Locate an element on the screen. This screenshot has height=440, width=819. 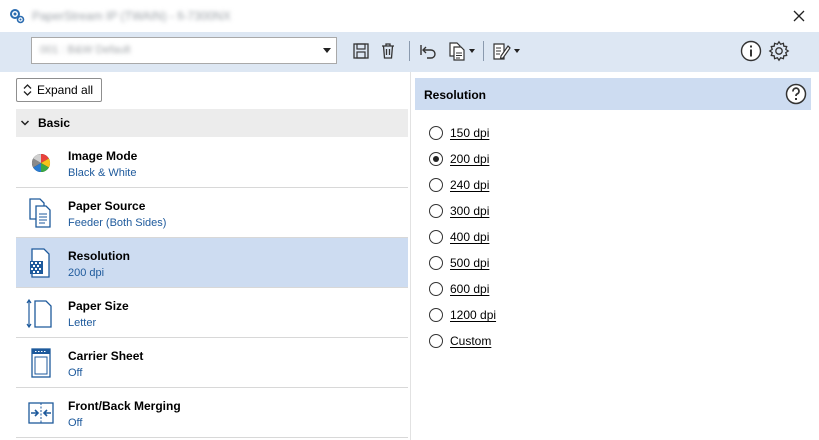
close-button is located at coordinates (799, 16).